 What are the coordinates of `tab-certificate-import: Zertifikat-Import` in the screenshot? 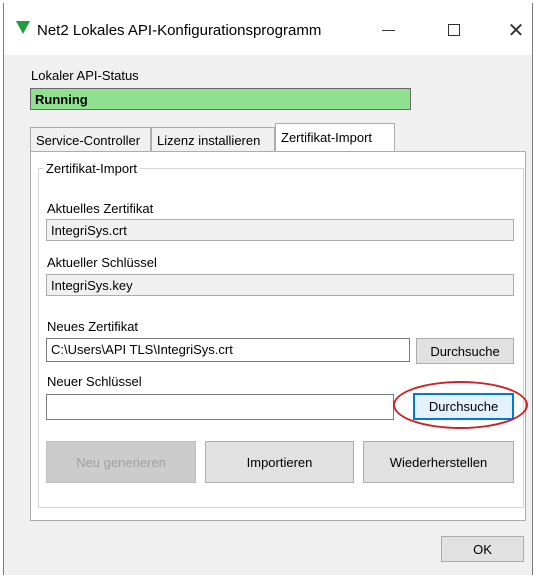 It's located at (335, 137).